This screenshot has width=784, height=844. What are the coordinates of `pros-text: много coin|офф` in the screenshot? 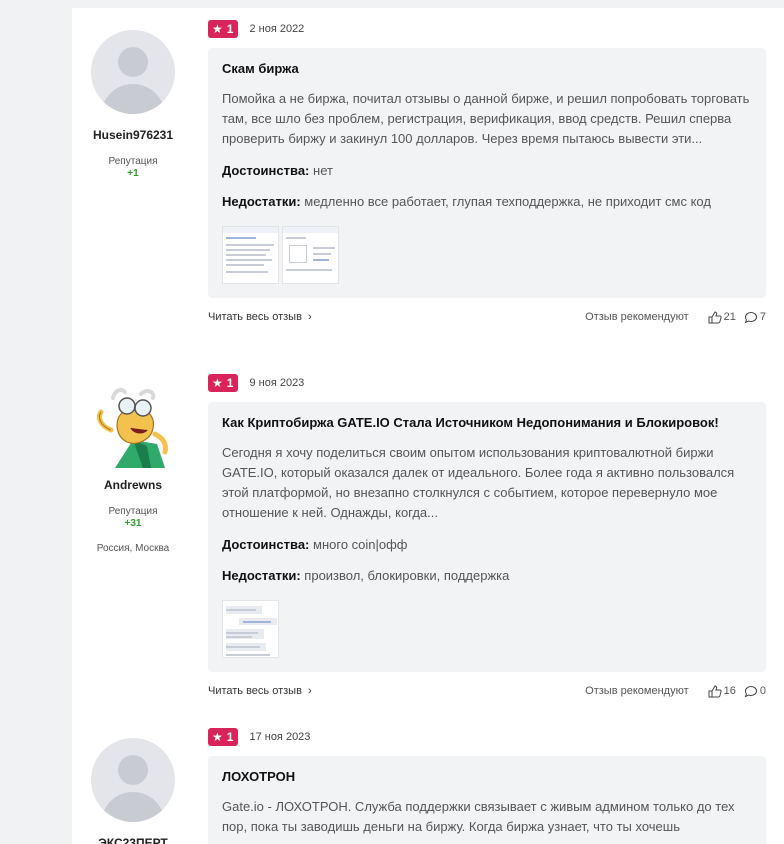 It's located at (360, 544).